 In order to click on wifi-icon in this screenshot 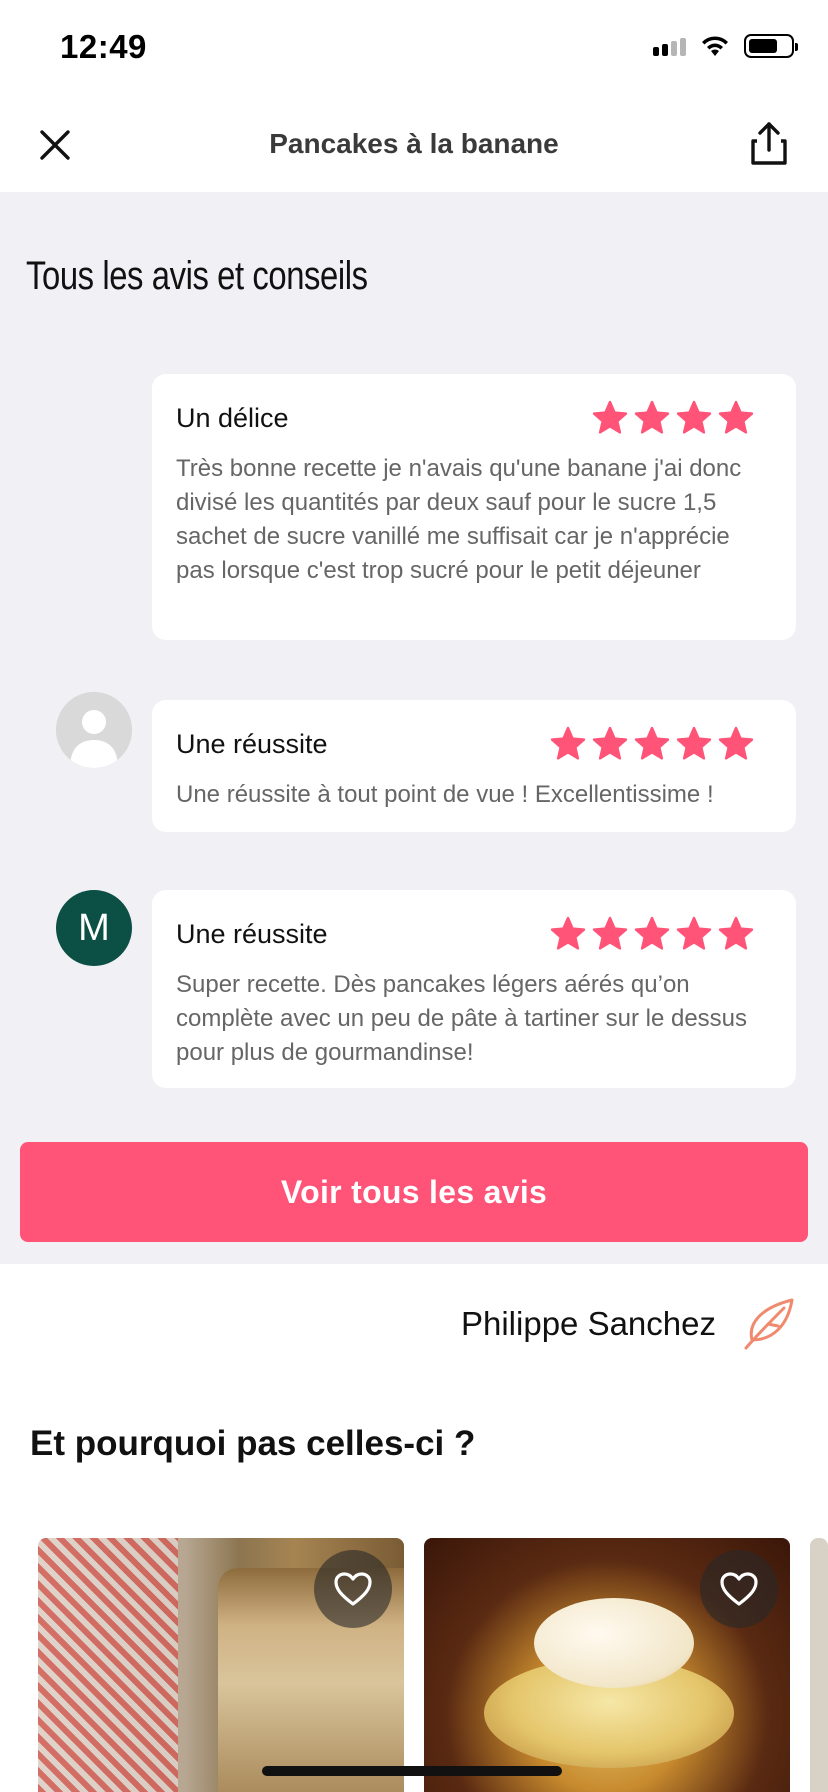, I will do `click(715, 46)`.